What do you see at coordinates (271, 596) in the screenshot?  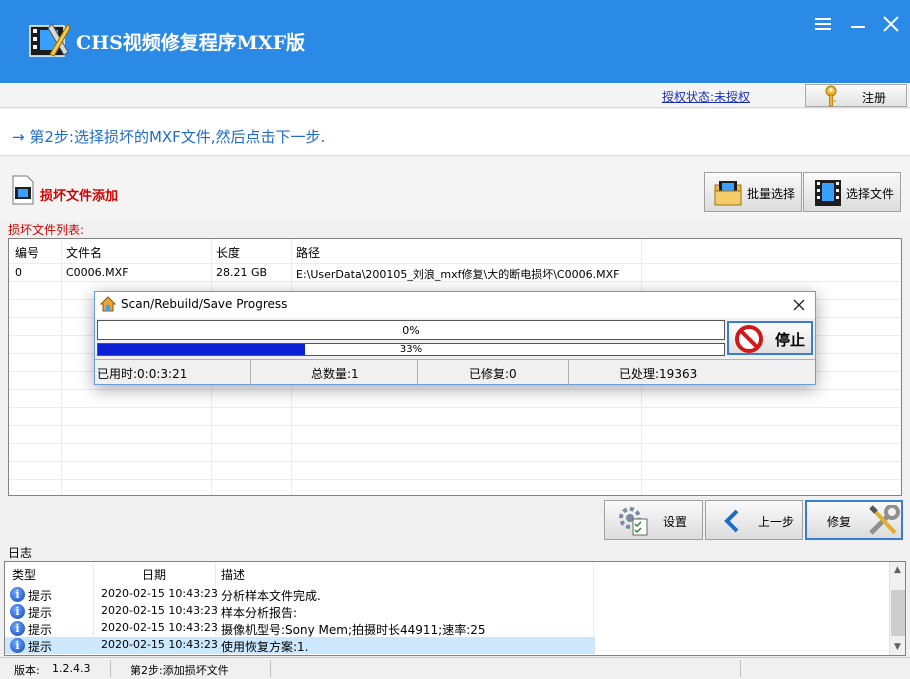 I see `log-desc: 分析样本文件完成.` at bounding box center [271, 596].